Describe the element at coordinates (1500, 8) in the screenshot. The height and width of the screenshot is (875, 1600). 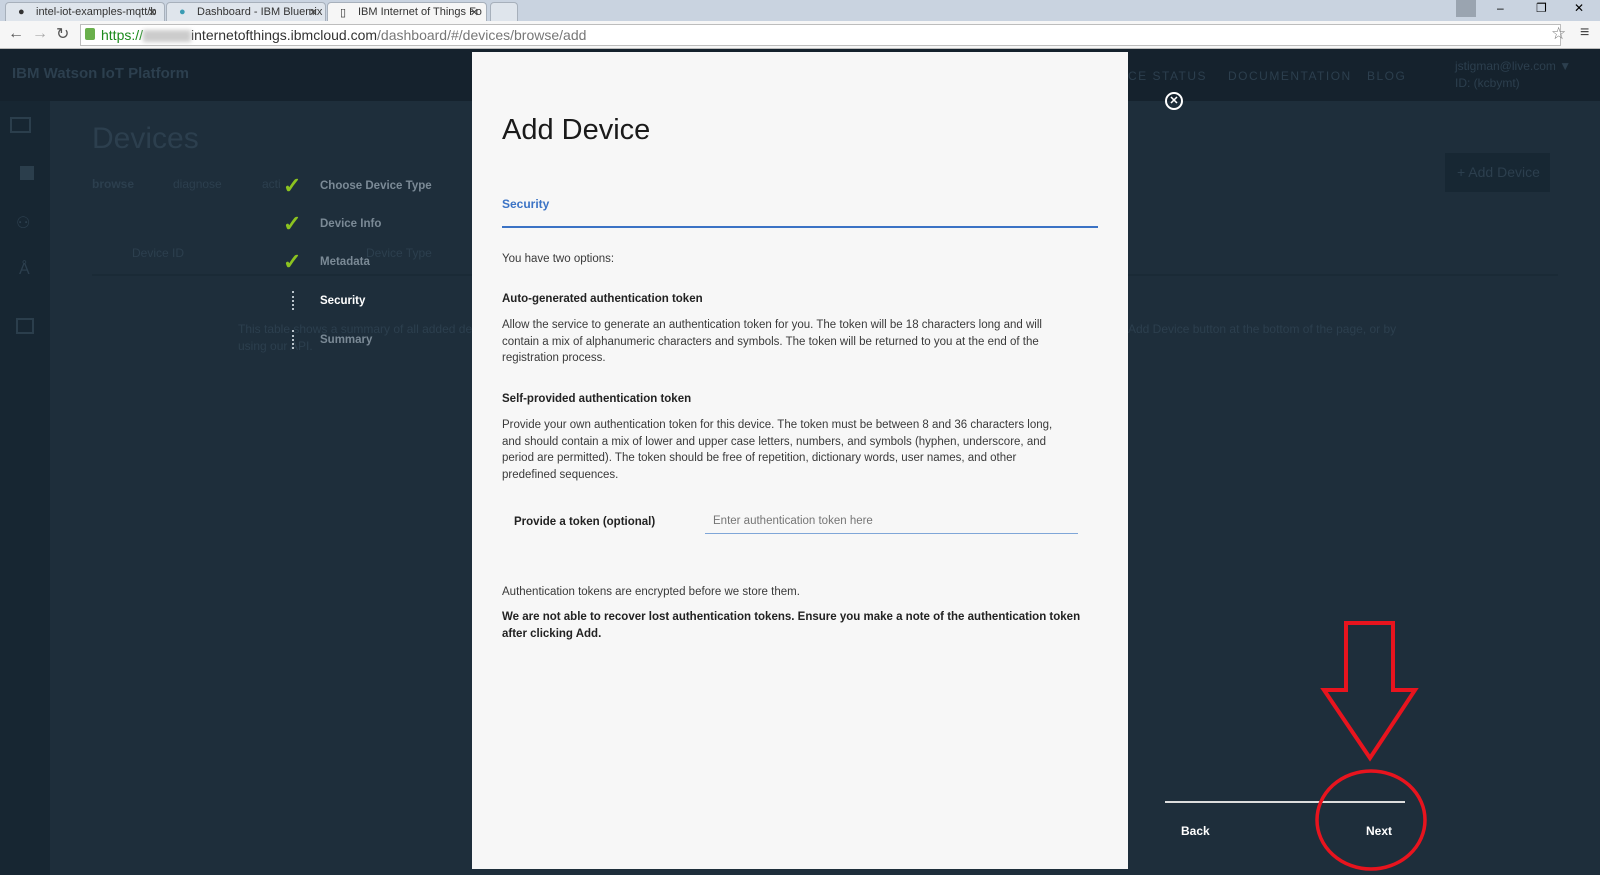
I see `minimize-button: –` at that location.